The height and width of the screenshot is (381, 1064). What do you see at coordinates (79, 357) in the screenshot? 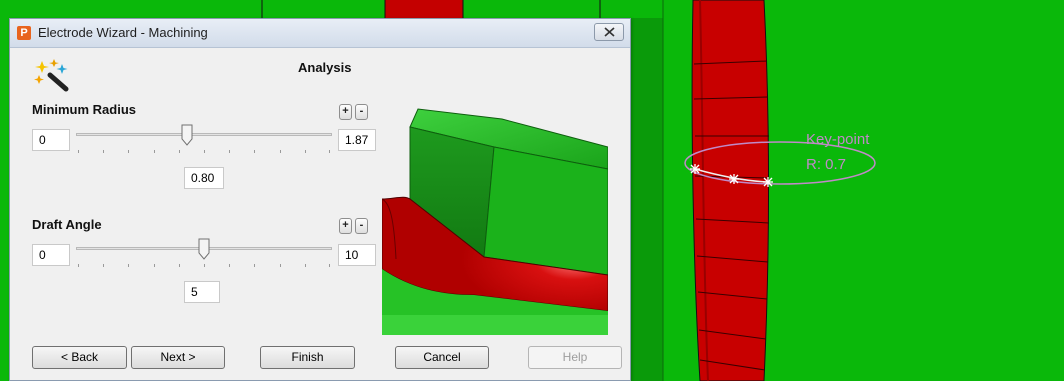
I see `back-button: < Back` at bounding box center [79, 357].